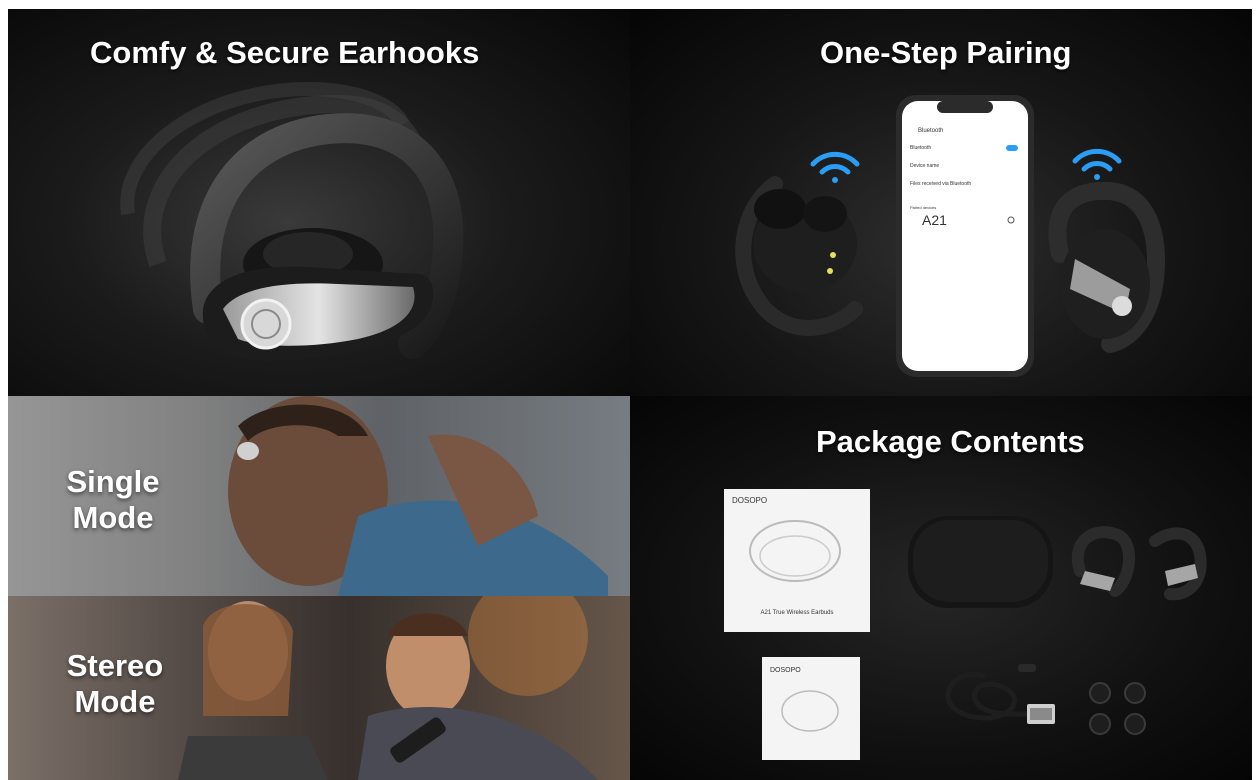  Describe the element at coordinates (940, 184) in the screenshot. I see `phone-row-files: Files received via Bluetooth` at that location.